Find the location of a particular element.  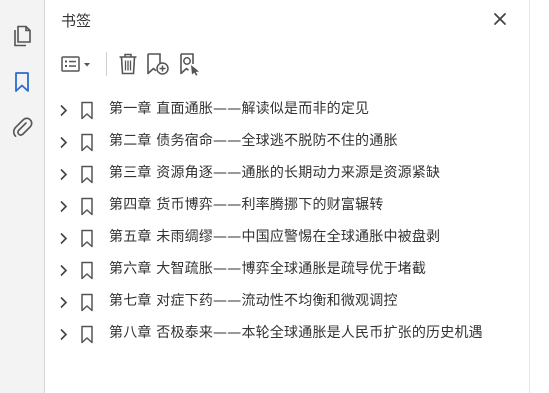

add-bookmark-button is located at coordinates (158, 64).